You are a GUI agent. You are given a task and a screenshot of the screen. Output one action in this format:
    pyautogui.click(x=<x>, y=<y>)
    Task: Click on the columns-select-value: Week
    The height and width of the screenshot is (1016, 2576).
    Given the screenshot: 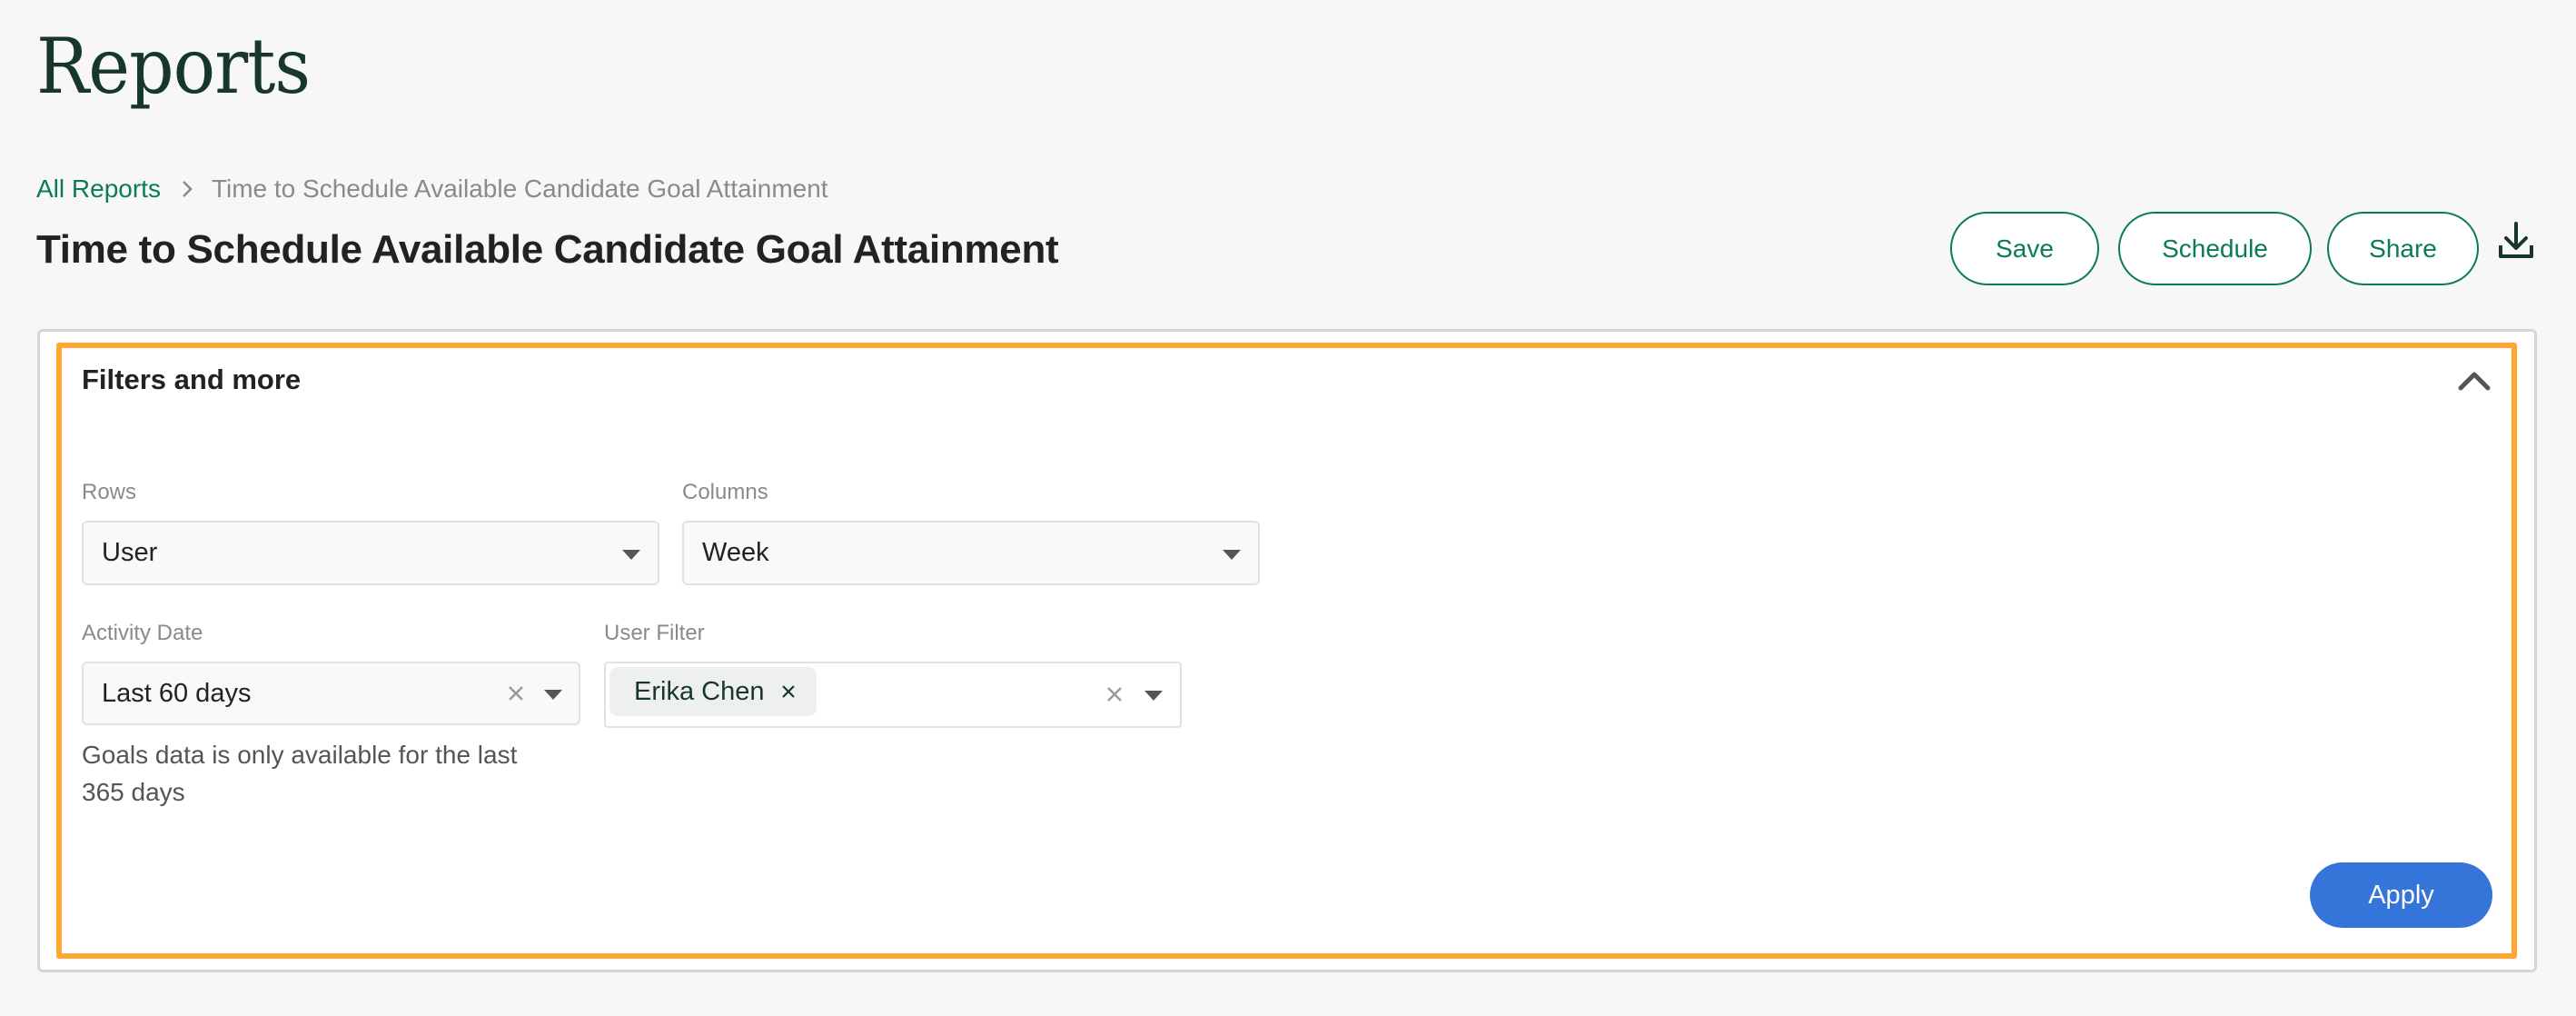 What is the action you would take?
    pyautogui.click(x=735, y=552)
    